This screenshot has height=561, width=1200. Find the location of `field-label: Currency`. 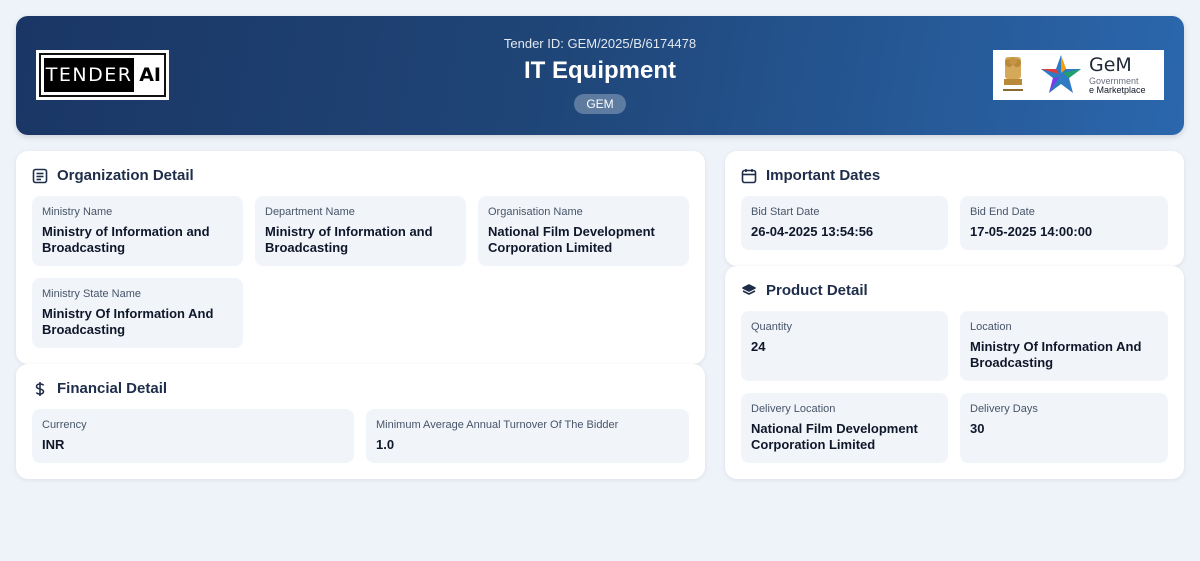

field-label: Currency is located at coordinates (64, 425).